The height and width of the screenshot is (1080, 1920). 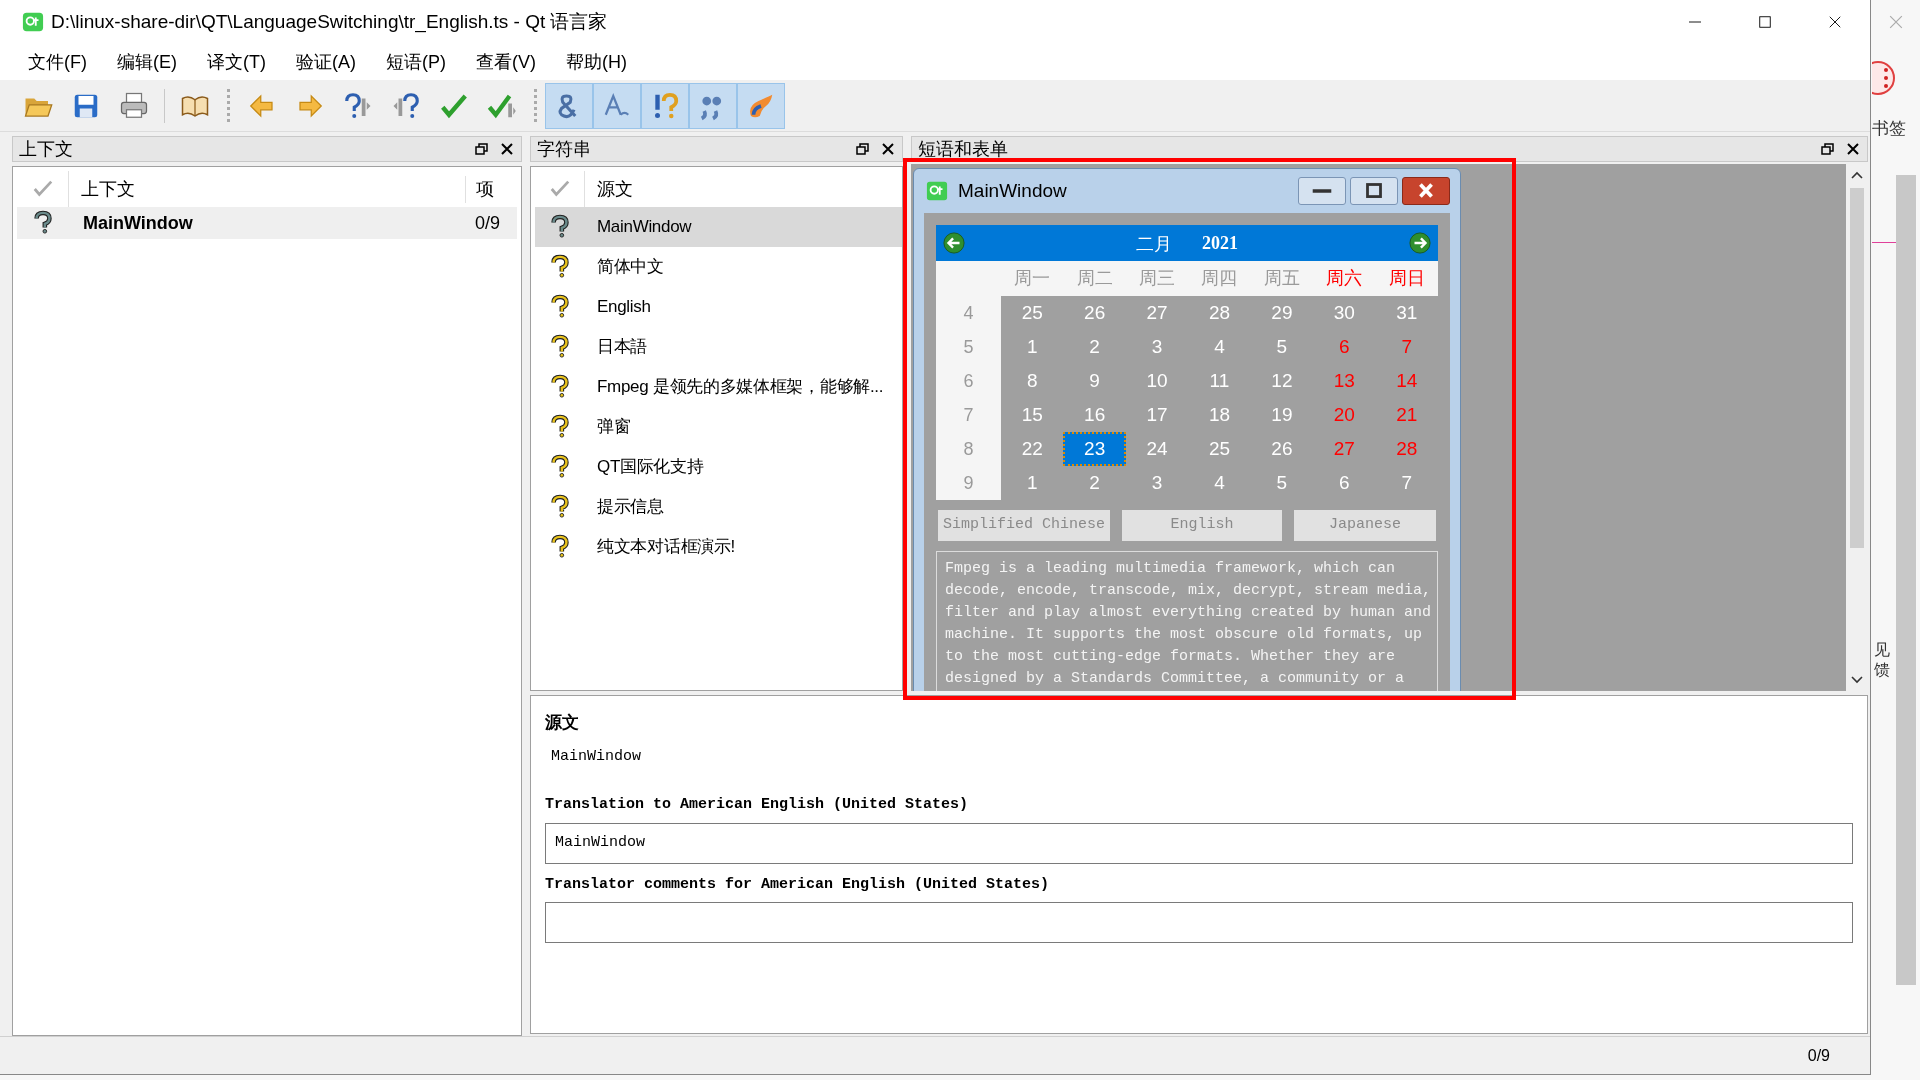 What do you see at coordinates (147, 62) in the screenshot?
I see `menu-item: 编辑(E)` at bounding box center [147, 62].